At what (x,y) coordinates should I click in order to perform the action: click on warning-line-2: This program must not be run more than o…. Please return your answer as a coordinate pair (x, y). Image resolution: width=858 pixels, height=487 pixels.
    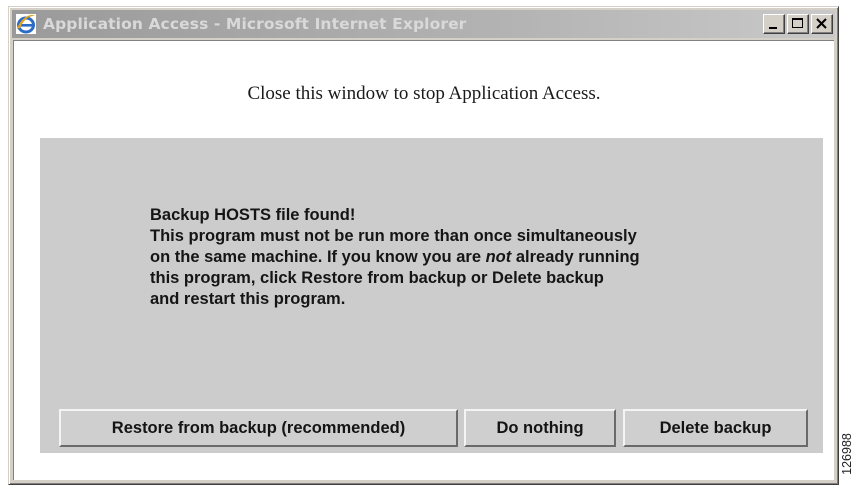
    Looking at the image, I should click on (393, 236).